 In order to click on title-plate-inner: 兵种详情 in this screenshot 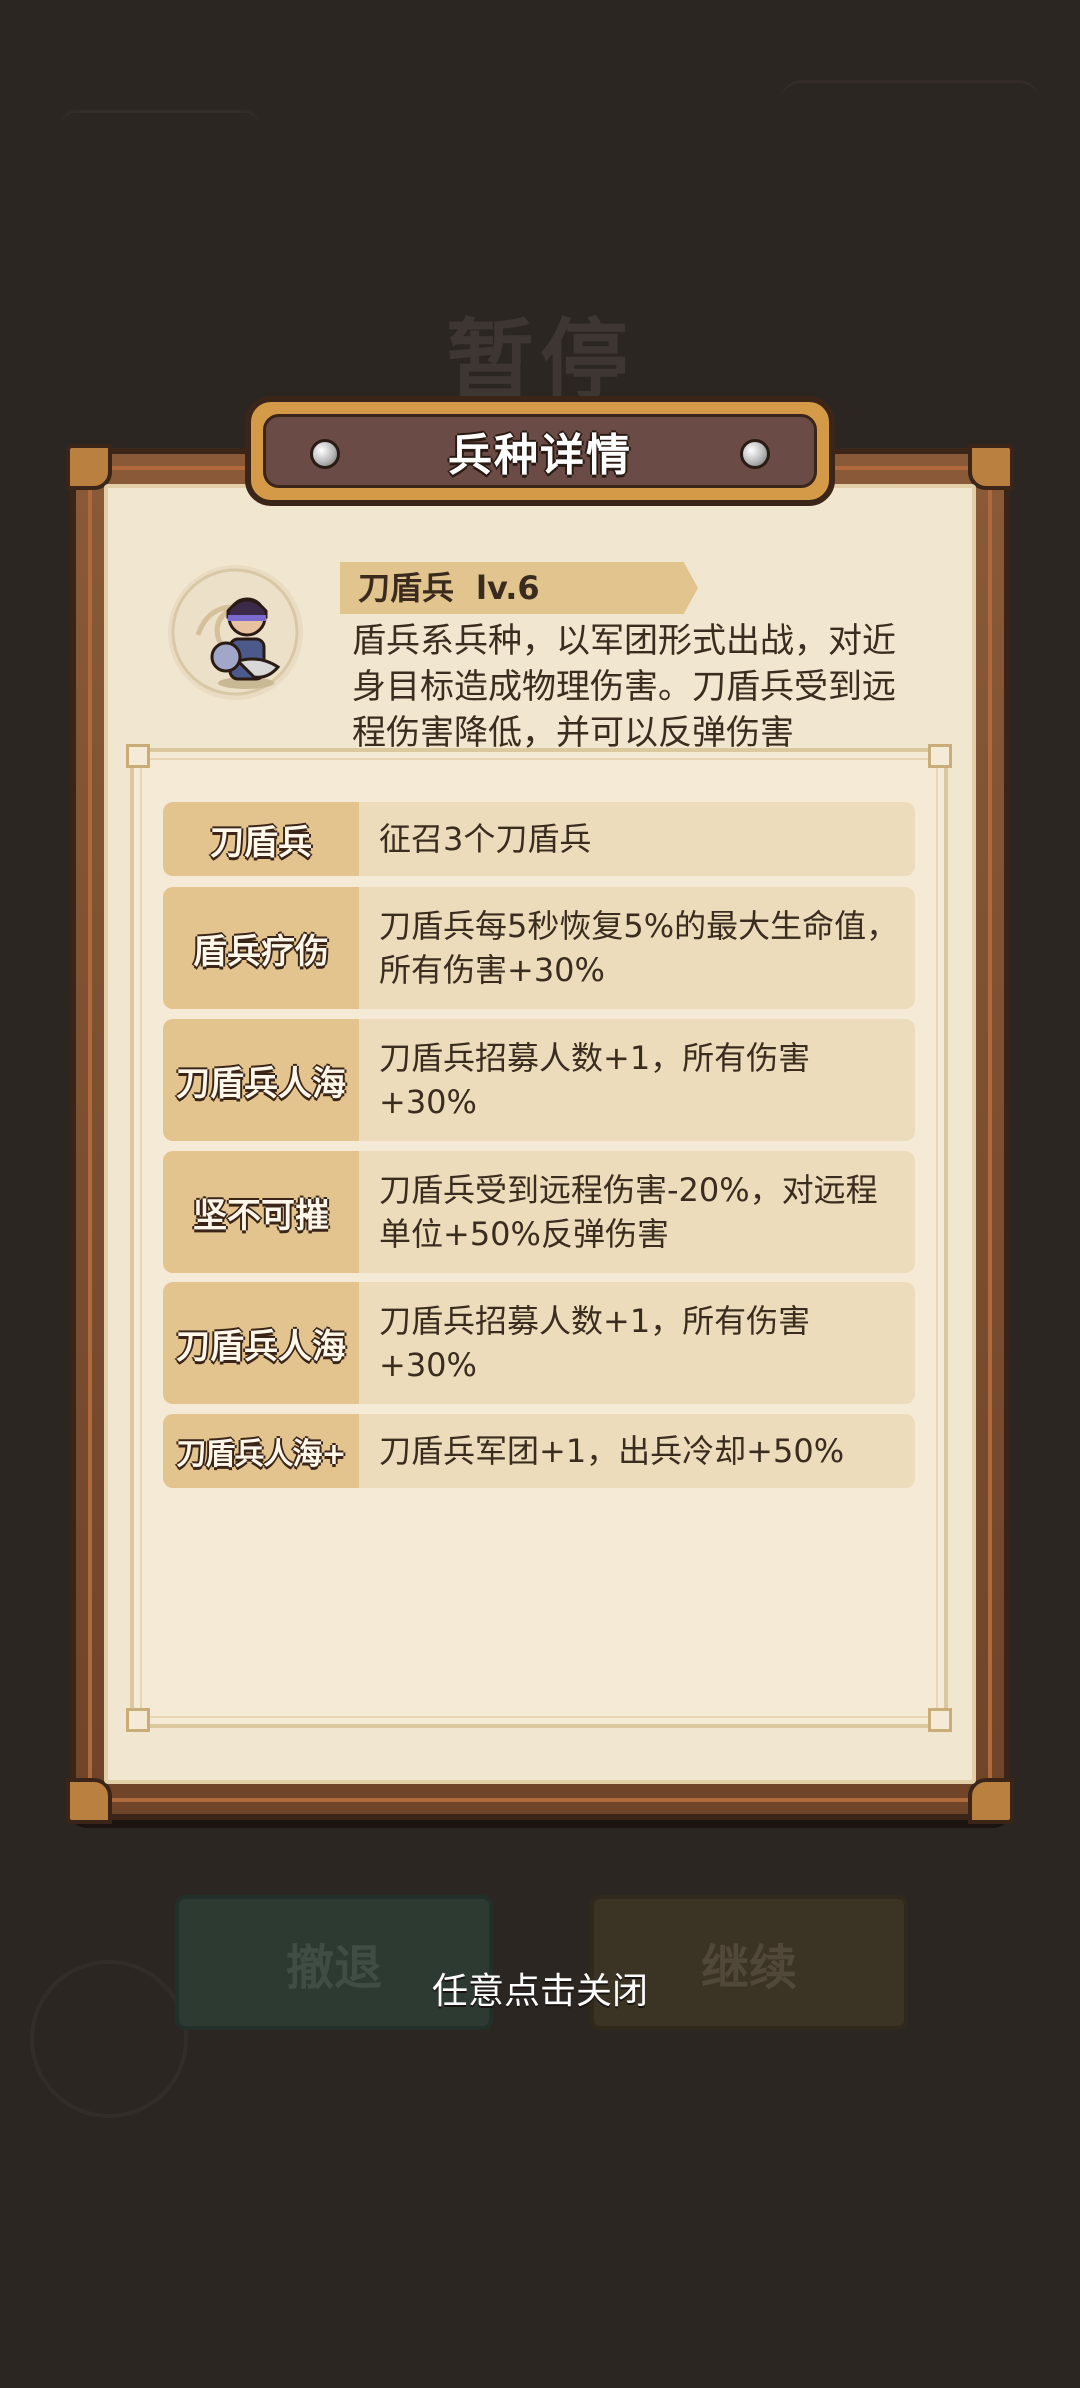, I will do `click(540, 451)`.